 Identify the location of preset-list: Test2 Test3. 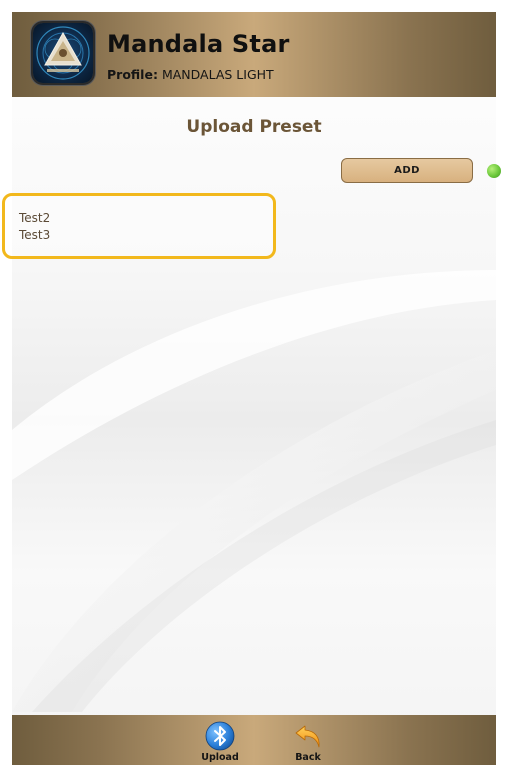
(139, 226).